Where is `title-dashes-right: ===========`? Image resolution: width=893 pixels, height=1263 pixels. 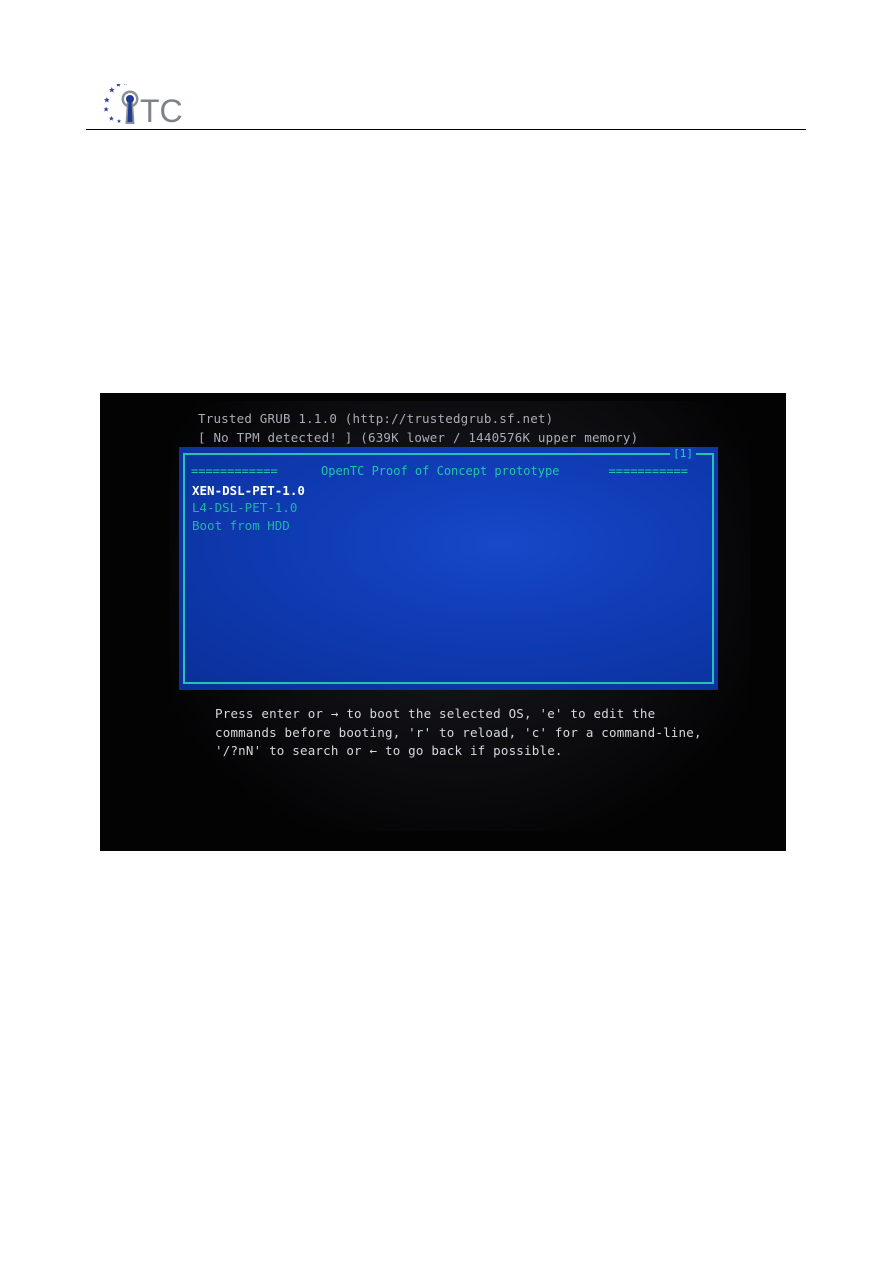
title-dashes-right: =========== is located at coordinates (648, 471).